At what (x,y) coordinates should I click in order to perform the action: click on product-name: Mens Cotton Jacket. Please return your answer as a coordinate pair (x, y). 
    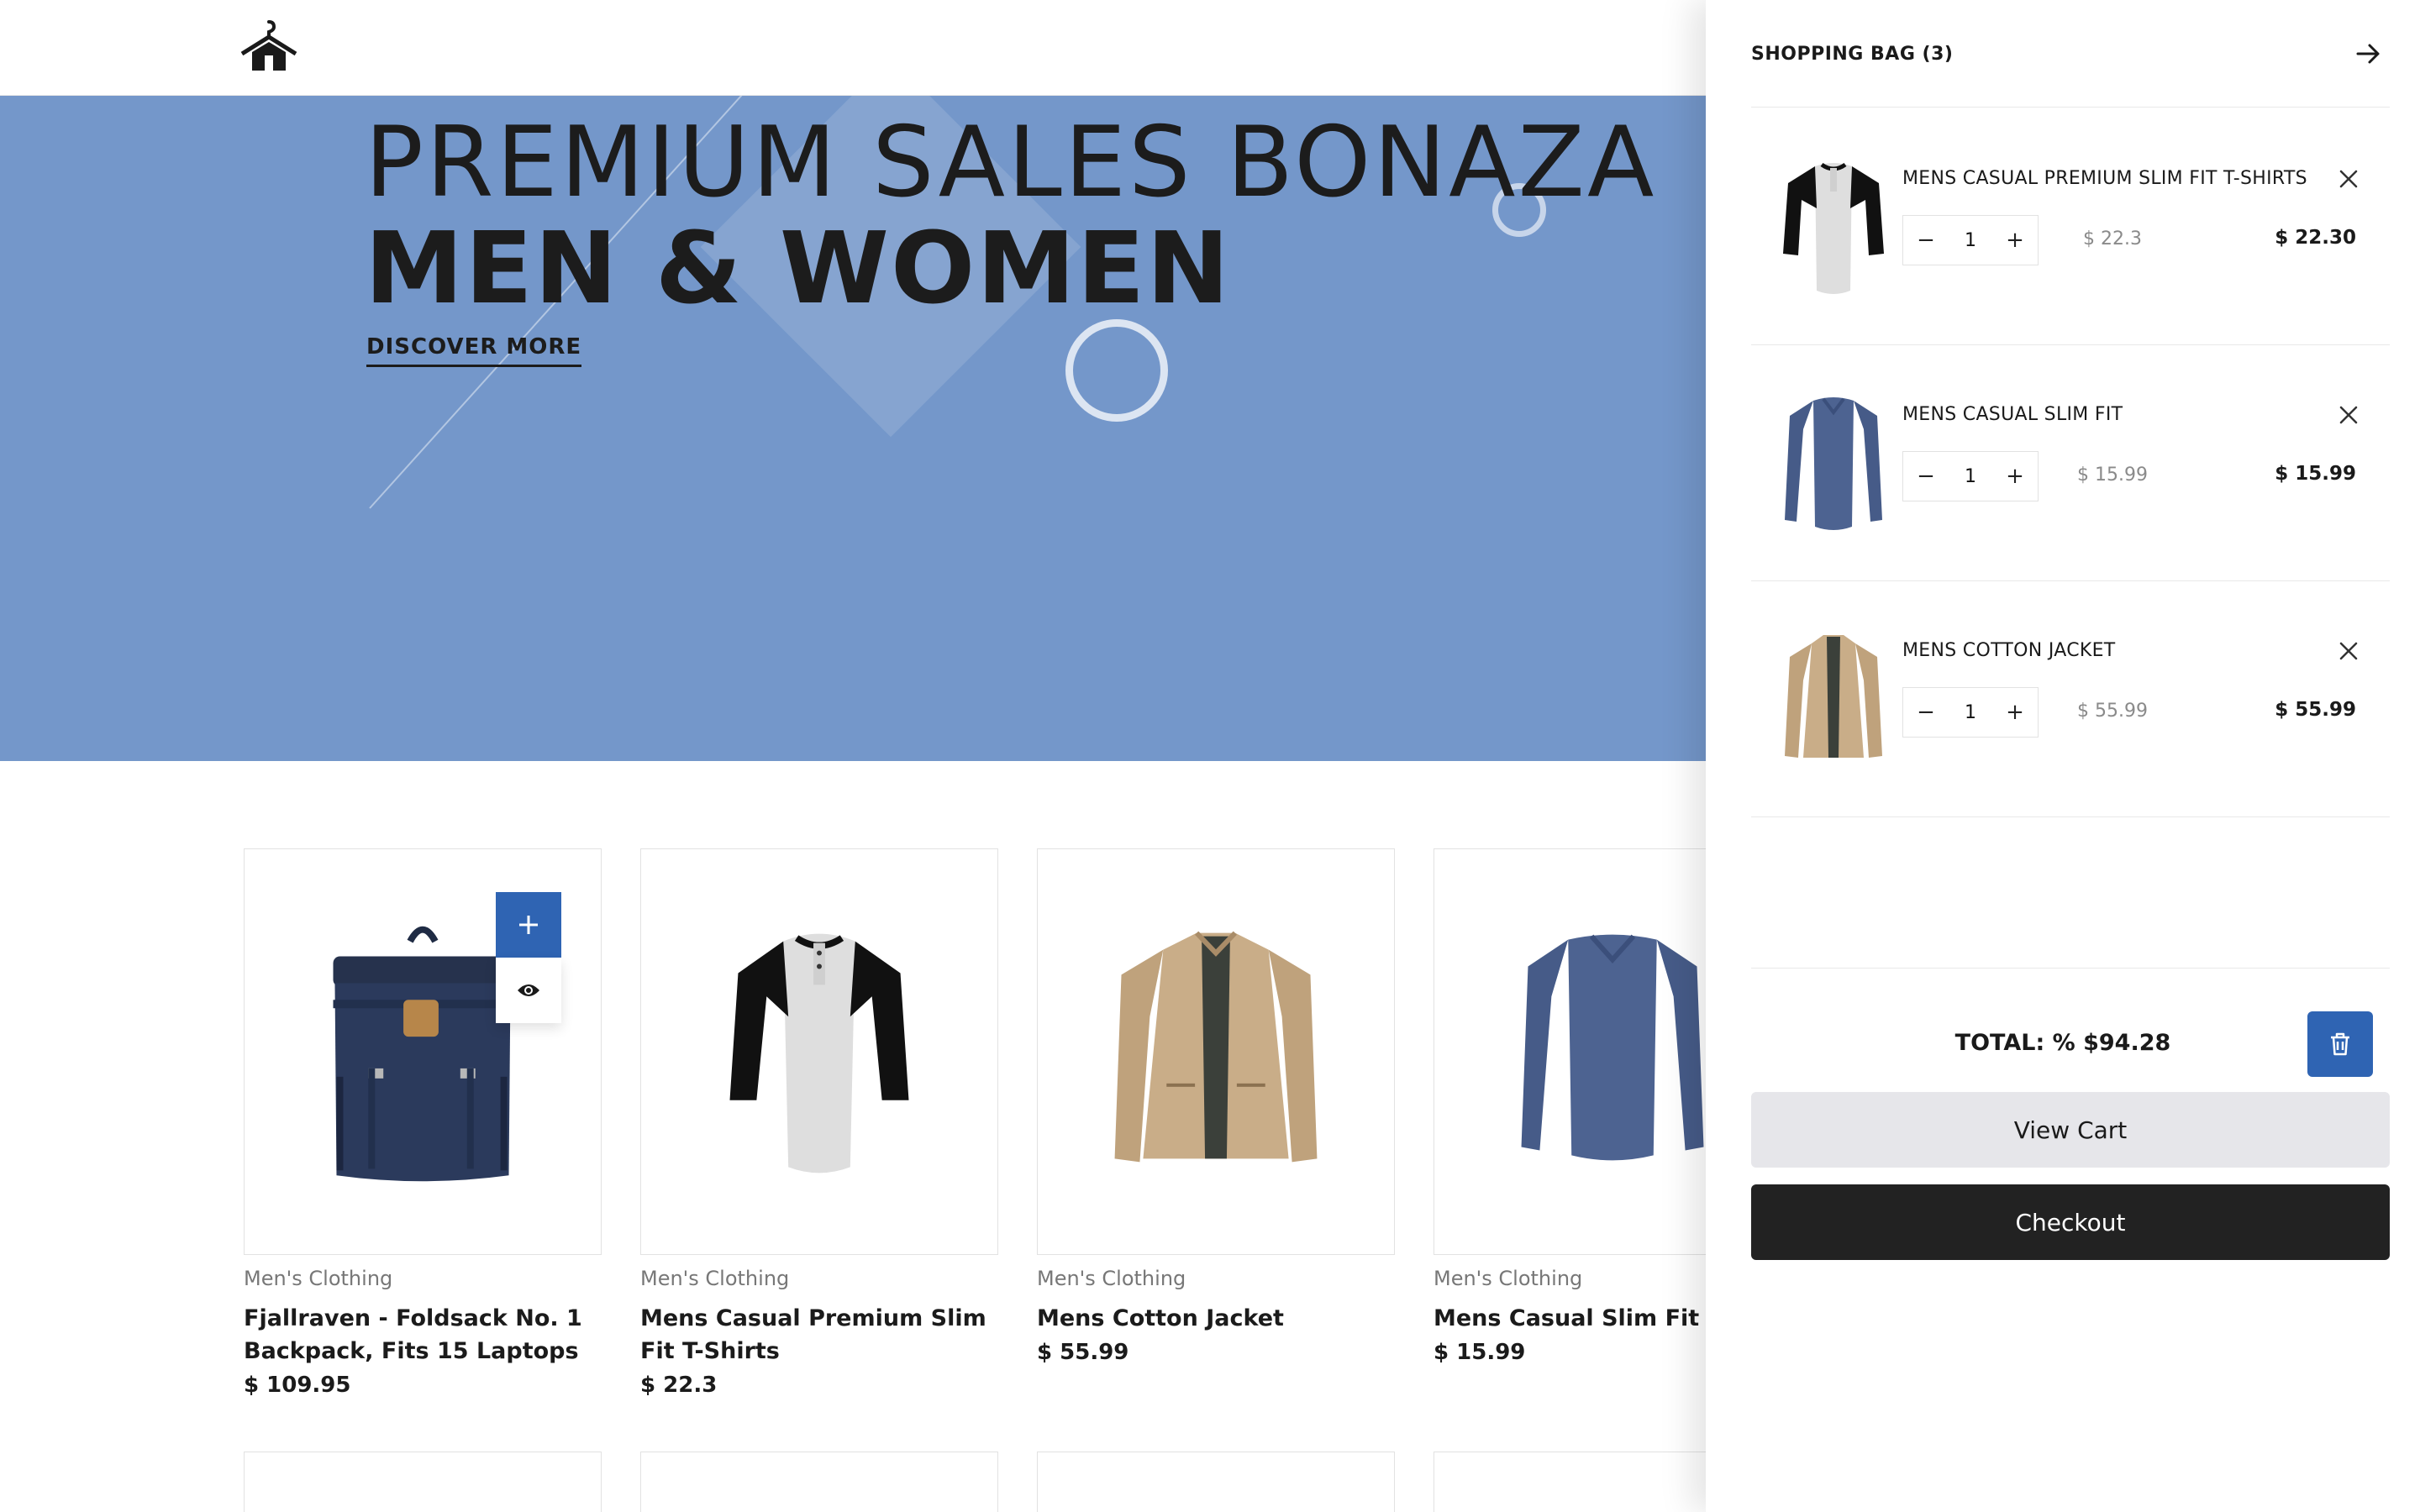
    Looking at the image, I should click on (1222, 1318).